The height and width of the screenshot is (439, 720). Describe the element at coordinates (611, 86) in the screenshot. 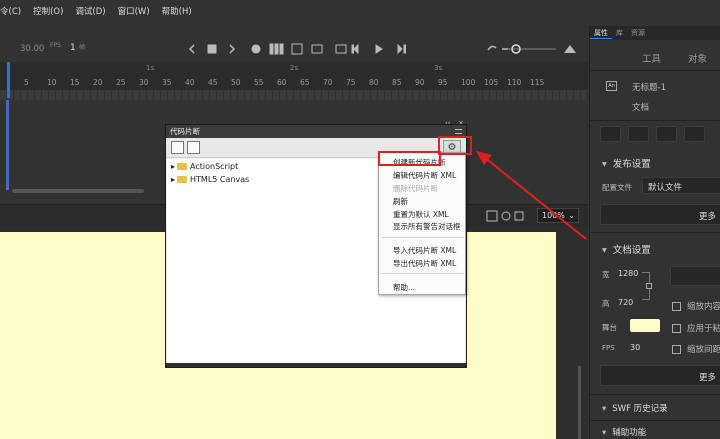

I see `document-icon: An` at that location.